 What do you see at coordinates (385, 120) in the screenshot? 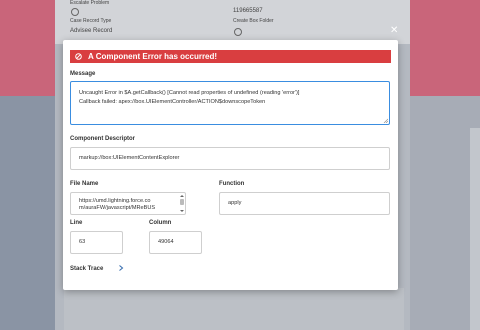
I see `resize-handle-icon` at bounding box center [385, 120].